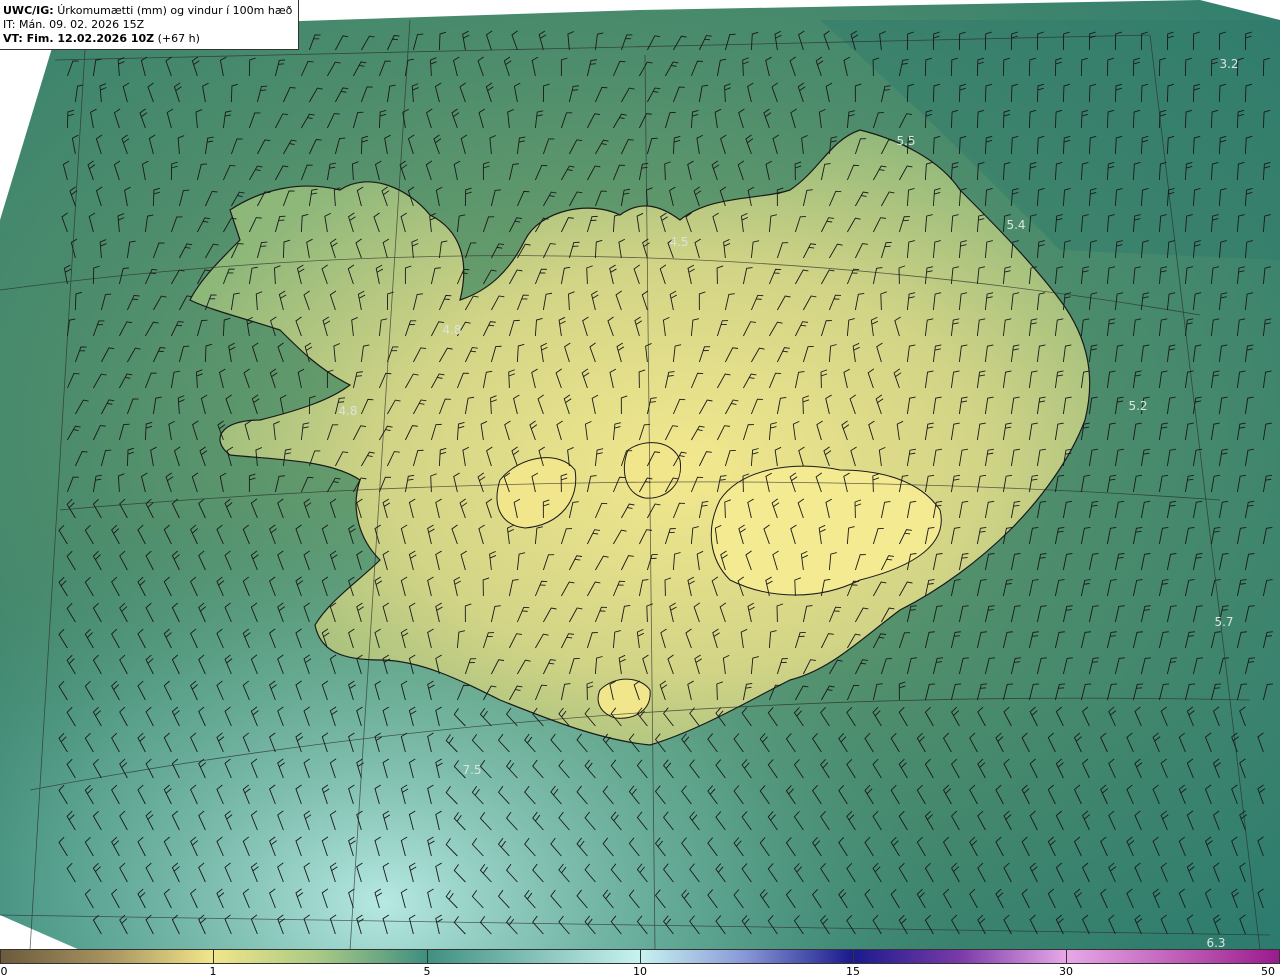 The width and height of the screenshot is (1280, 978). Describe the element at coordinates (1138, 406) in the screenshot. I see `map-value-label: 5.2` at that location.